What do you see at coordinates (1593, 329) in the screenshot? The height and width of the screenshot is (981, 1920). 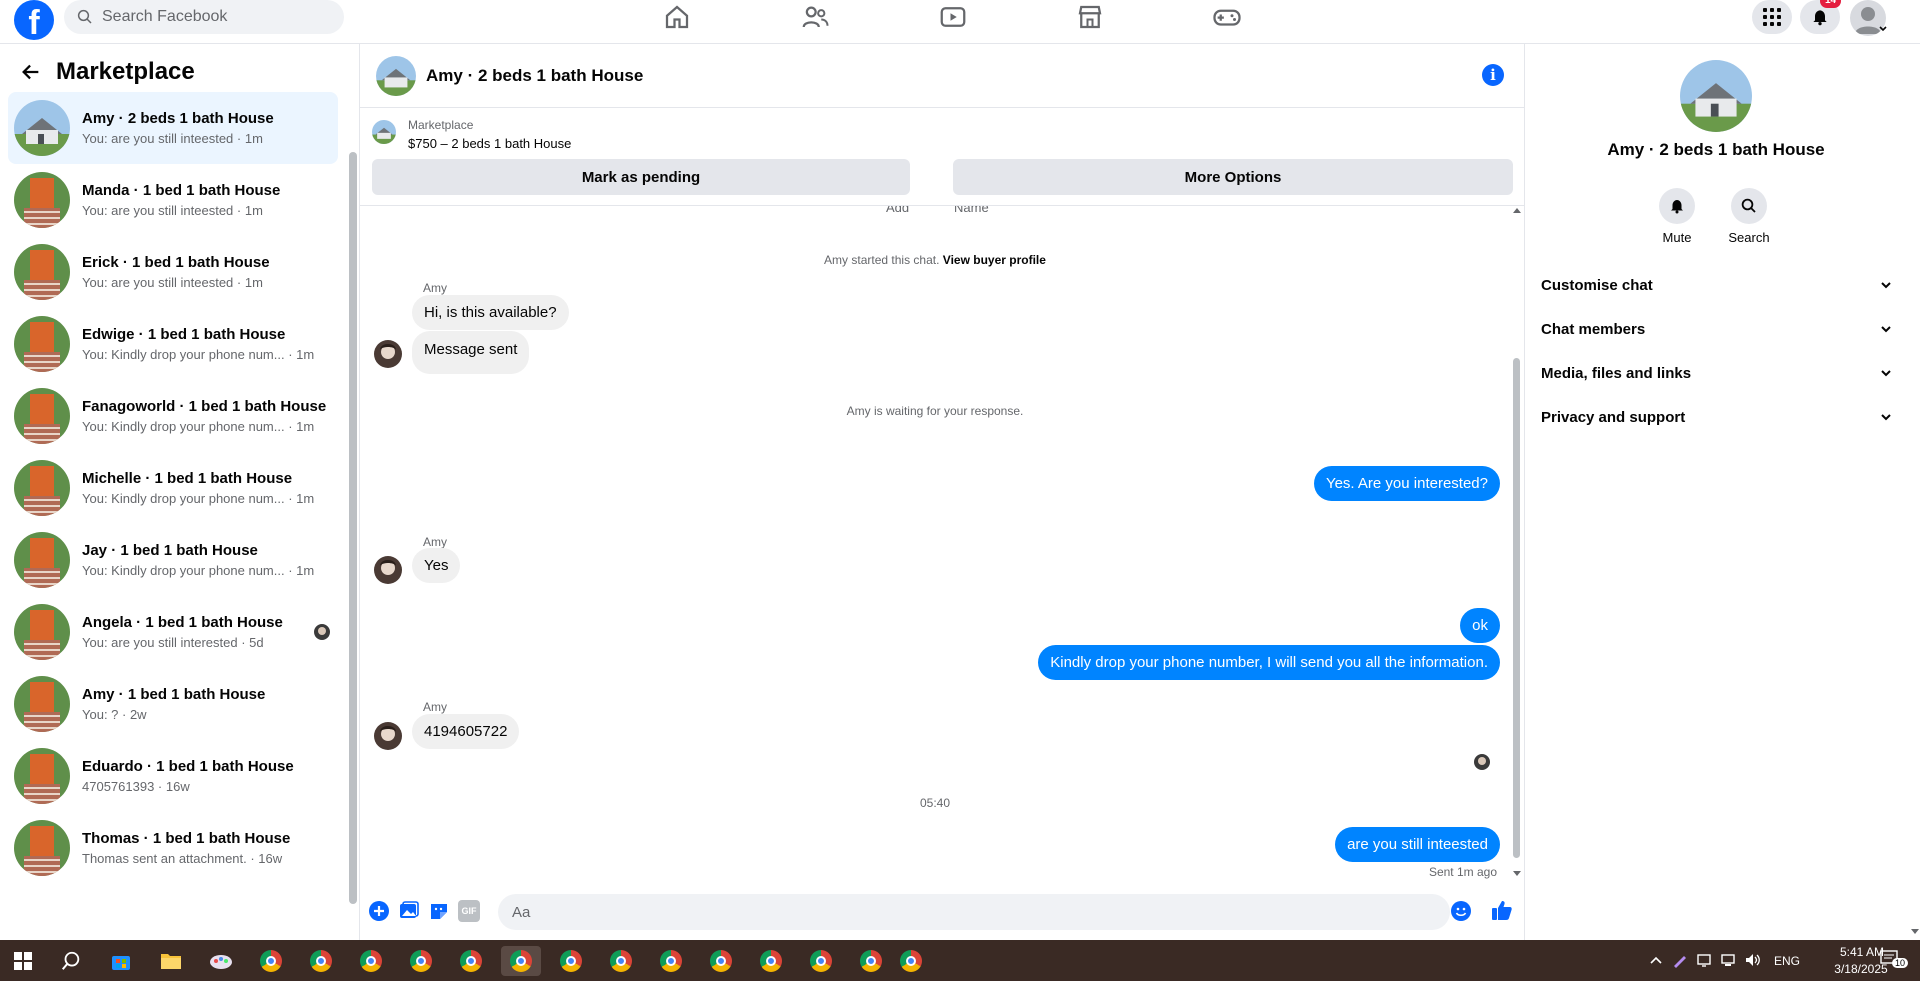 I see `section-label: Chat members` at bounding box center [1593, 329].